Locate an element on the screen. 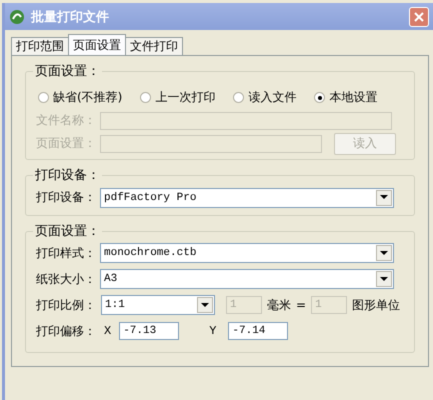 The image size is (433, 400). close-button is located at coordinates (419, 16).